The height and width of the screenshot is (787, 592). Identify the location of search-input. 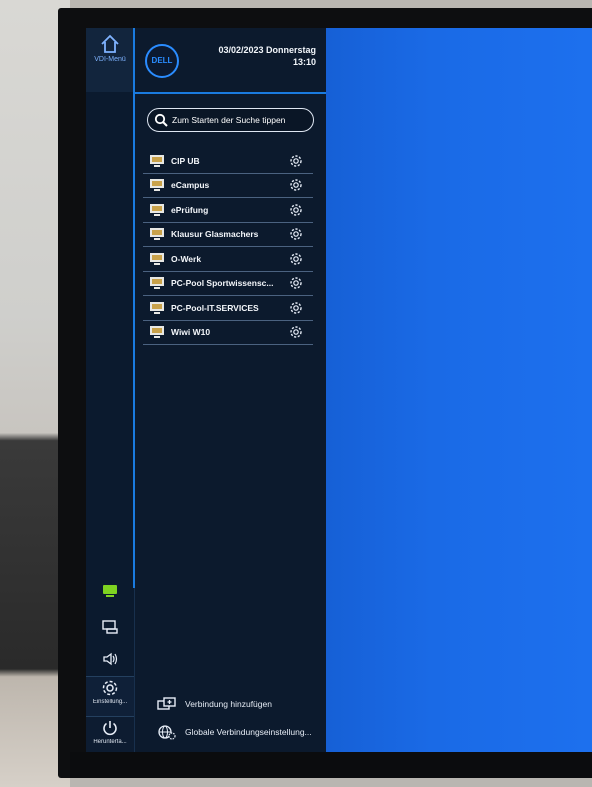
(240, 119).